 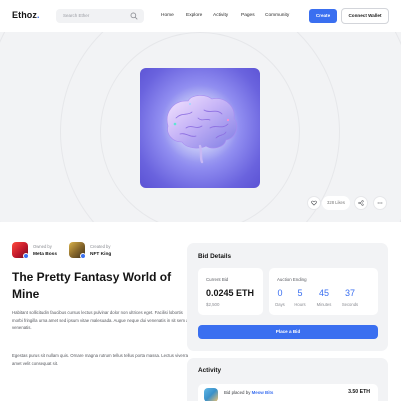 I want to click on like-button, so click(x=314, y=203).